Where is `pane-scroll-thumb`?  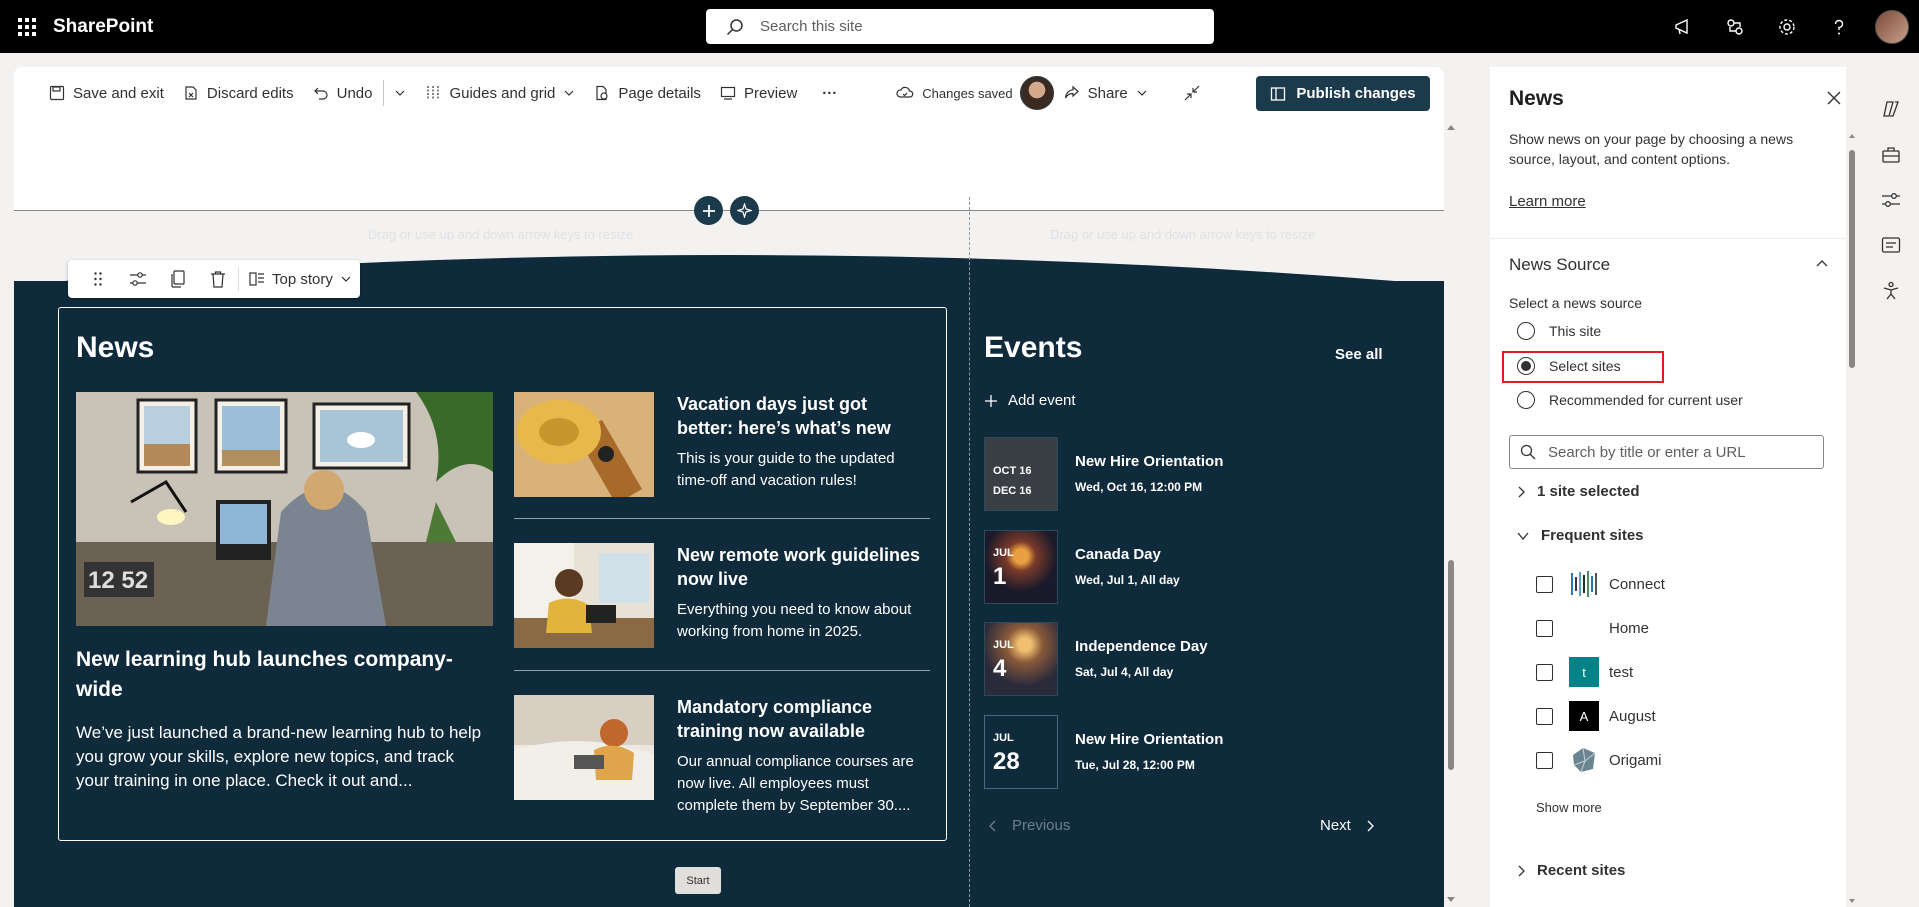
pane-scroll-thumb is located at coordinates (1852, 259).